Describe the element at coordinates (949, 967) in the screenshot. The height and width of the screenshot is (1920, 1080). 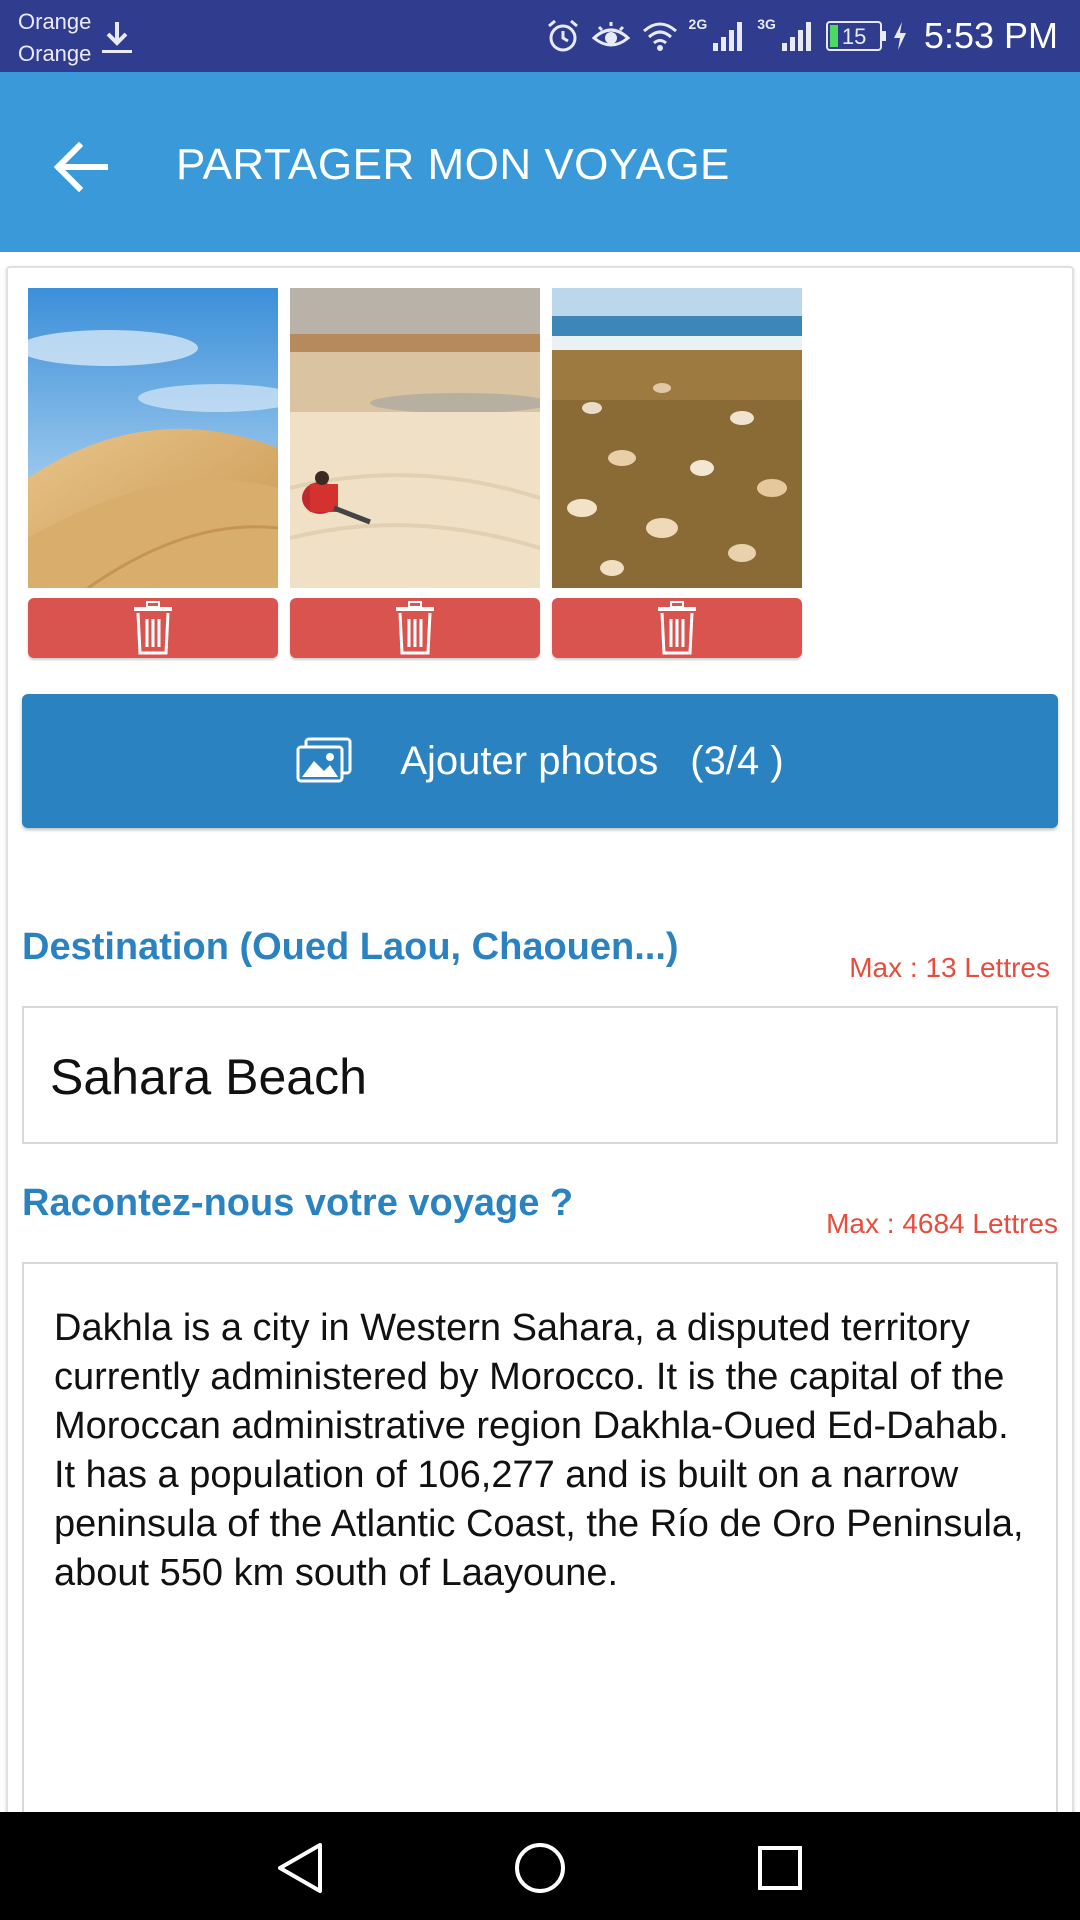
I see `destination-max-length: Max : 13 Lettres` at that location.